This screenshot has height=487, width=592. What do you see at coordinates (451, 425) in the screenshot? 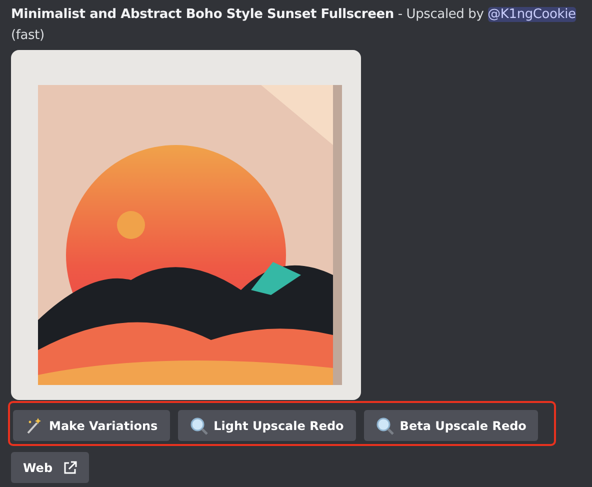
I see `action-button: Beta Upscale Redo` at bounding box center [451, 425].